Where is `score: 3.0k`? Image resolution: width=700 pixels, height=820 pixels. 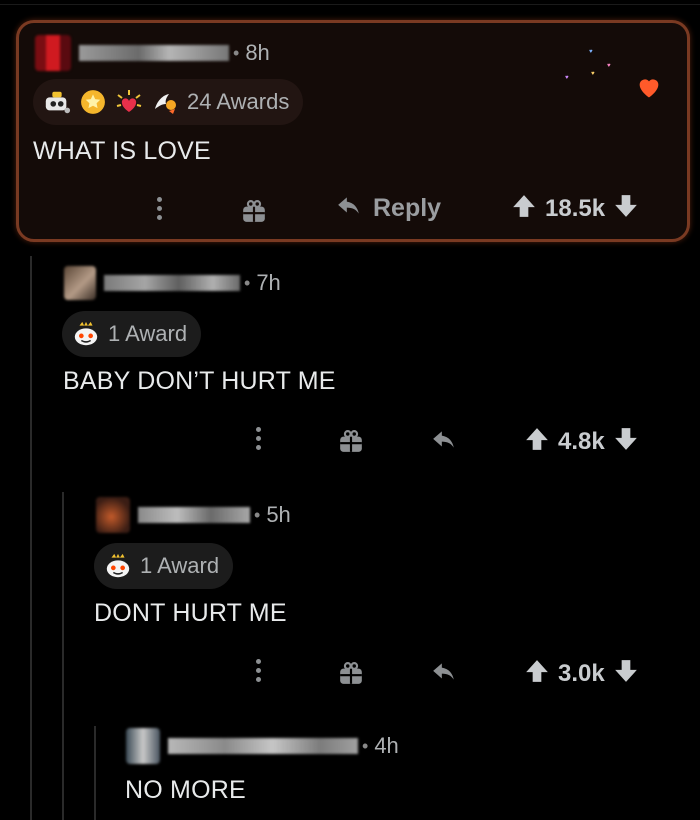
score: 3.0k is located at coordinates (581, 673).